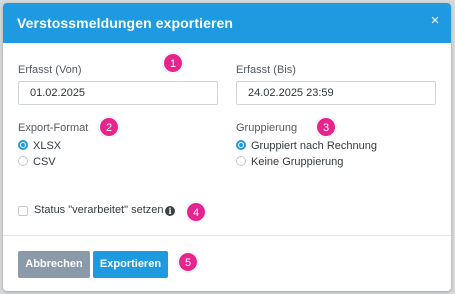 Image resolution: width=455 pixels, height=294 pixels. I want to click on annotation-badge-4: 4, so click(196, 212).